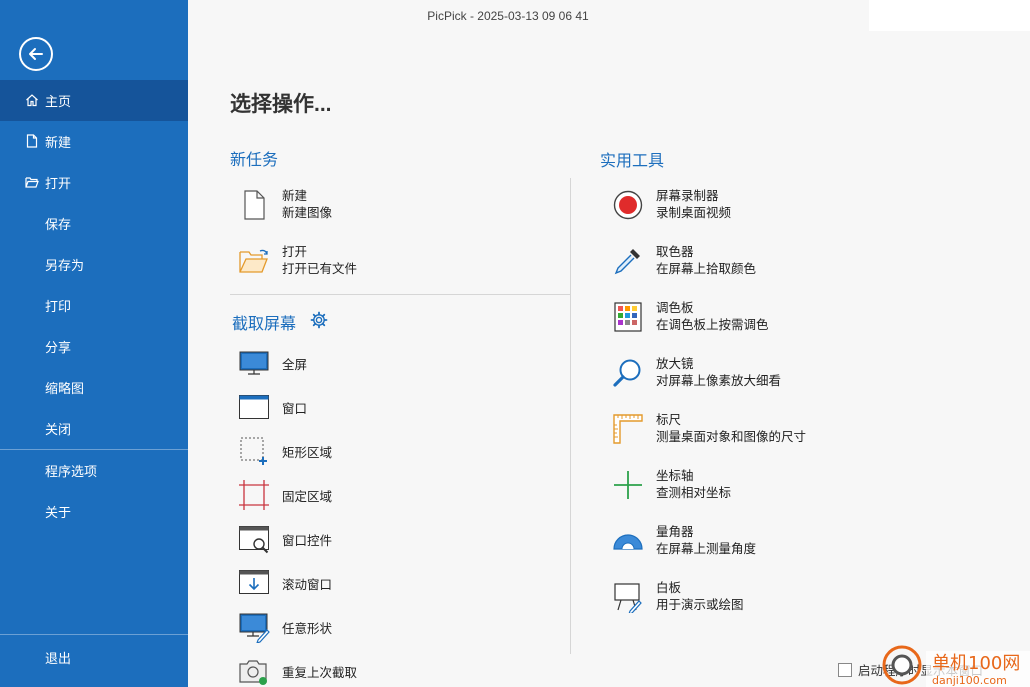  What do you see at coordinates (71, 471) in the screenshot?
I see `sidebar-item-label: 程序选项` at bounding box center [71, 471].